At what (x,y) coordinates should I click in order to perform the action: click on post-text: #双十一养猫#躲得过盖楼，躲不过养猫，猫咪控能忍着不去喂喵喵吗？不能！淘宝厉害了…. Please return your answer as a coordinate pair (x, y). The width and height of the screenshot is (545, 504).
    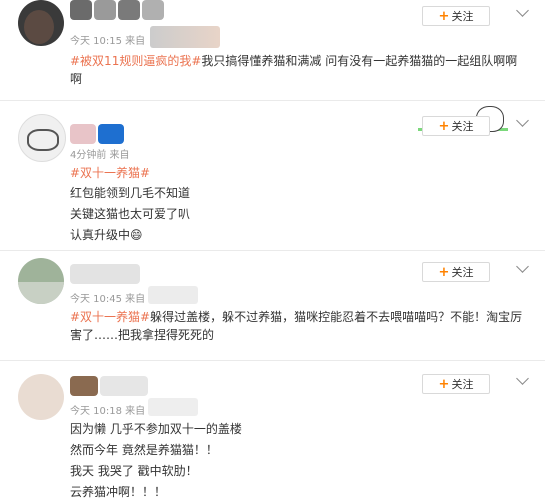
    Looking at the image, I should click on (296, 326).